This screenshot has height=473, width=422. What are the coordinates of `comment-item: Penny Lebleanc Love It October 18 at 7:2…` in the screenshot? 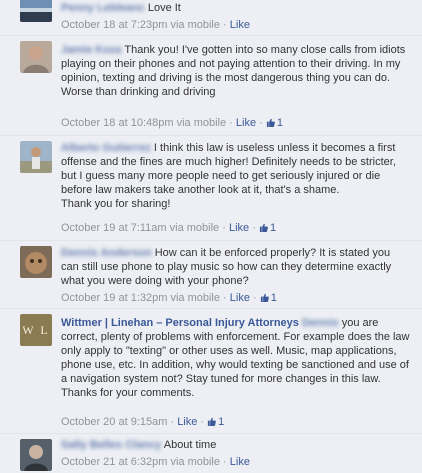 It's located at (211, 17).